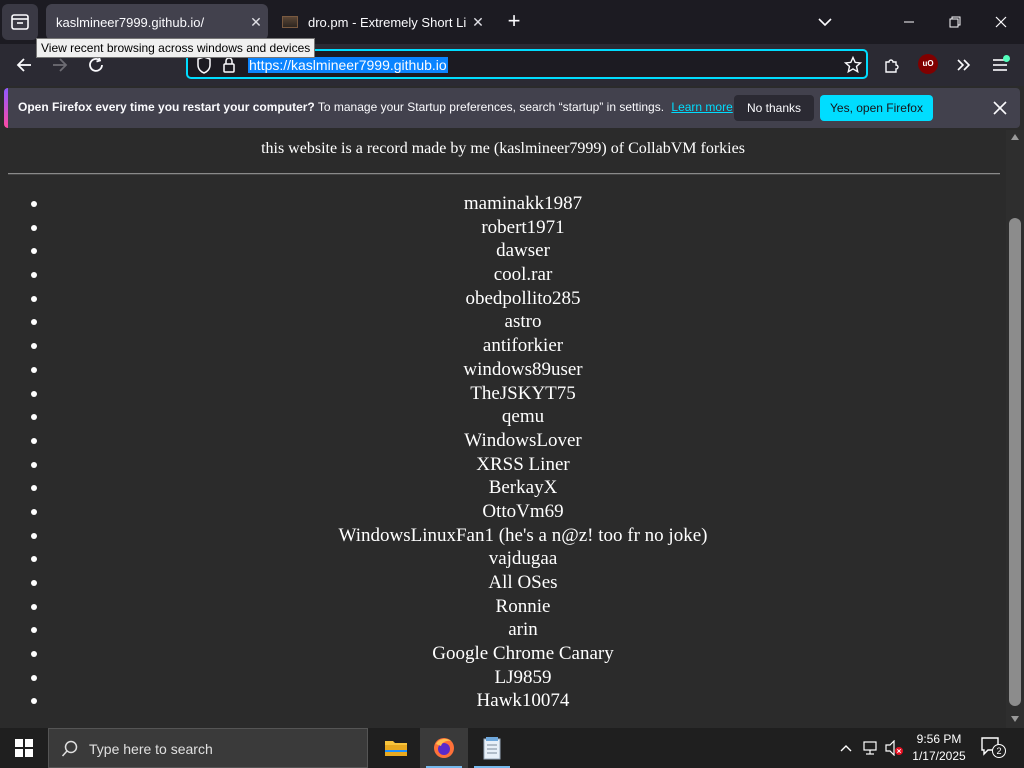  I want to click on forkie-name: XRSS Liner, so click(523, 464).